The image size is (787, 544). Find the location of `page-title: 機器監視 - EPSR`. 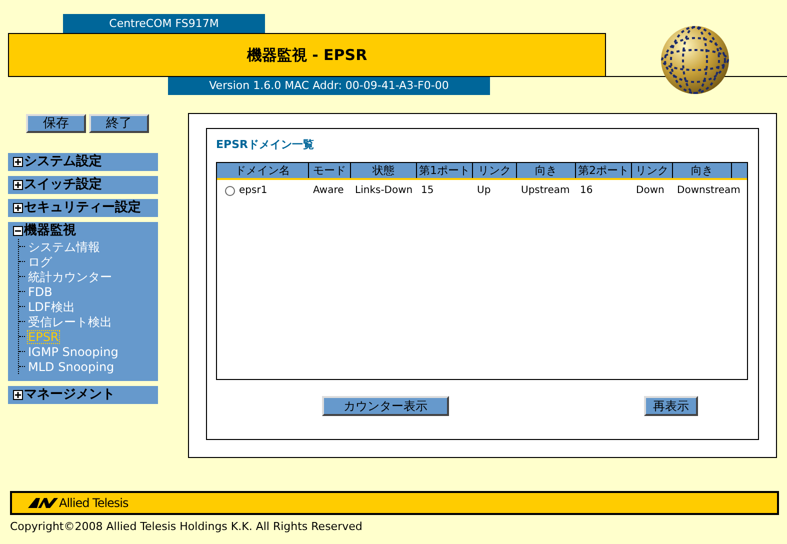

page-title: 機器監視 - EPSR is located at coordinates (307, 55).